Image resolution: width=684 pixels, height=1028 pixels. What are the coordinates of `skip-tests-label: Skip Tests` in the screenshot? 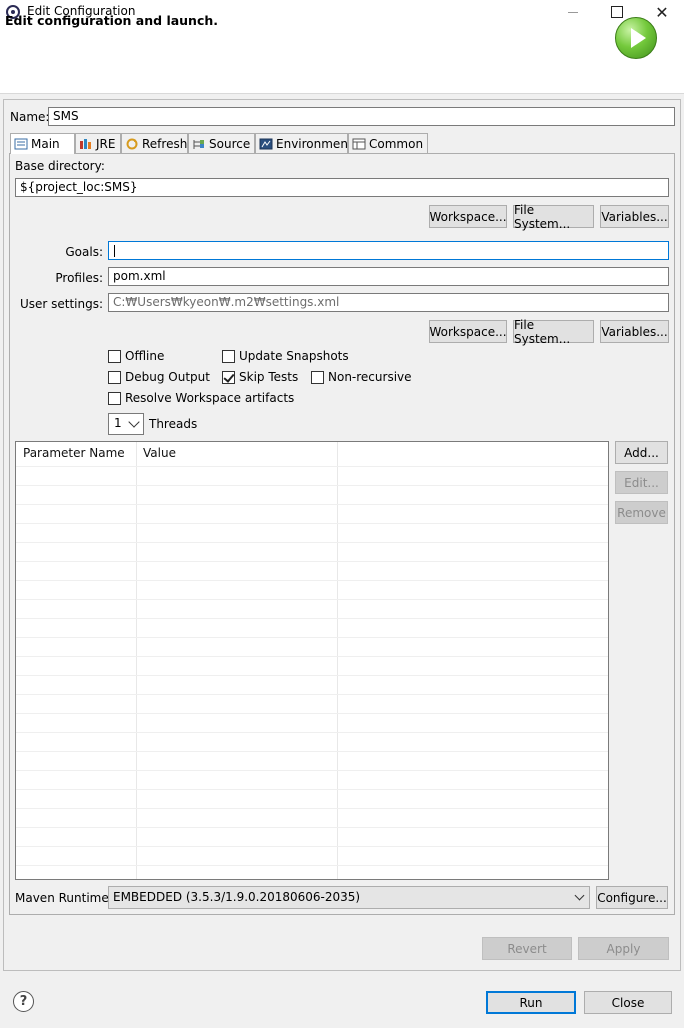 It's located at (269, 377).